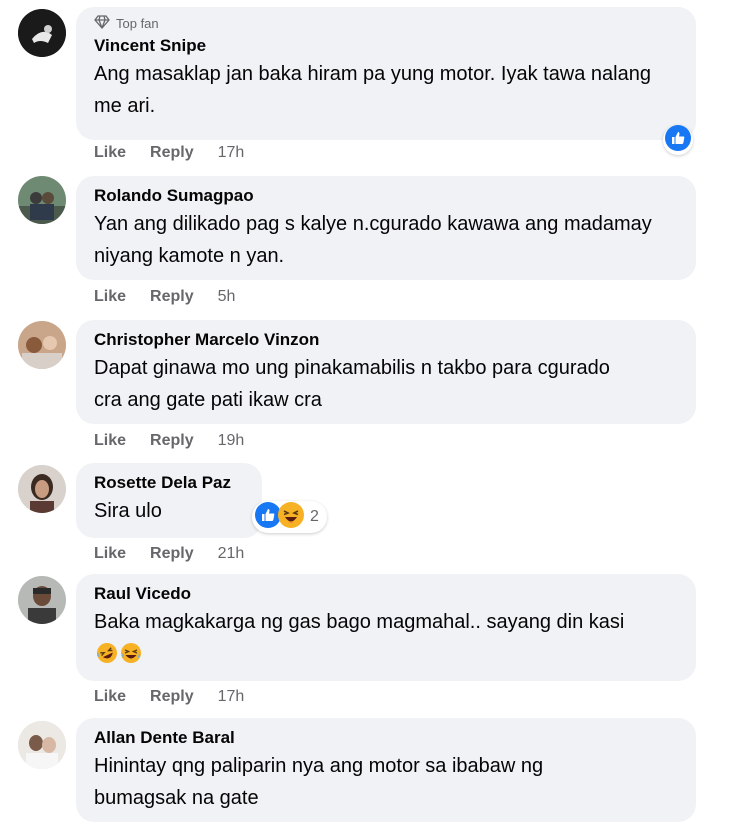  Describe the element at coordinates (231, 441) in the screenshot. I see `timestamp: 19h` at that location.